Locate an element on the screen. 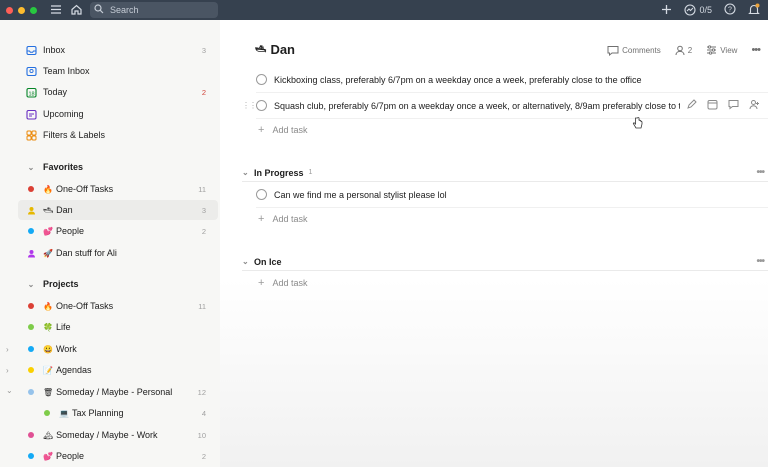  section-header-in-progress: ⌄ In Progress 1 ••• is located at coordinates (505, 173).